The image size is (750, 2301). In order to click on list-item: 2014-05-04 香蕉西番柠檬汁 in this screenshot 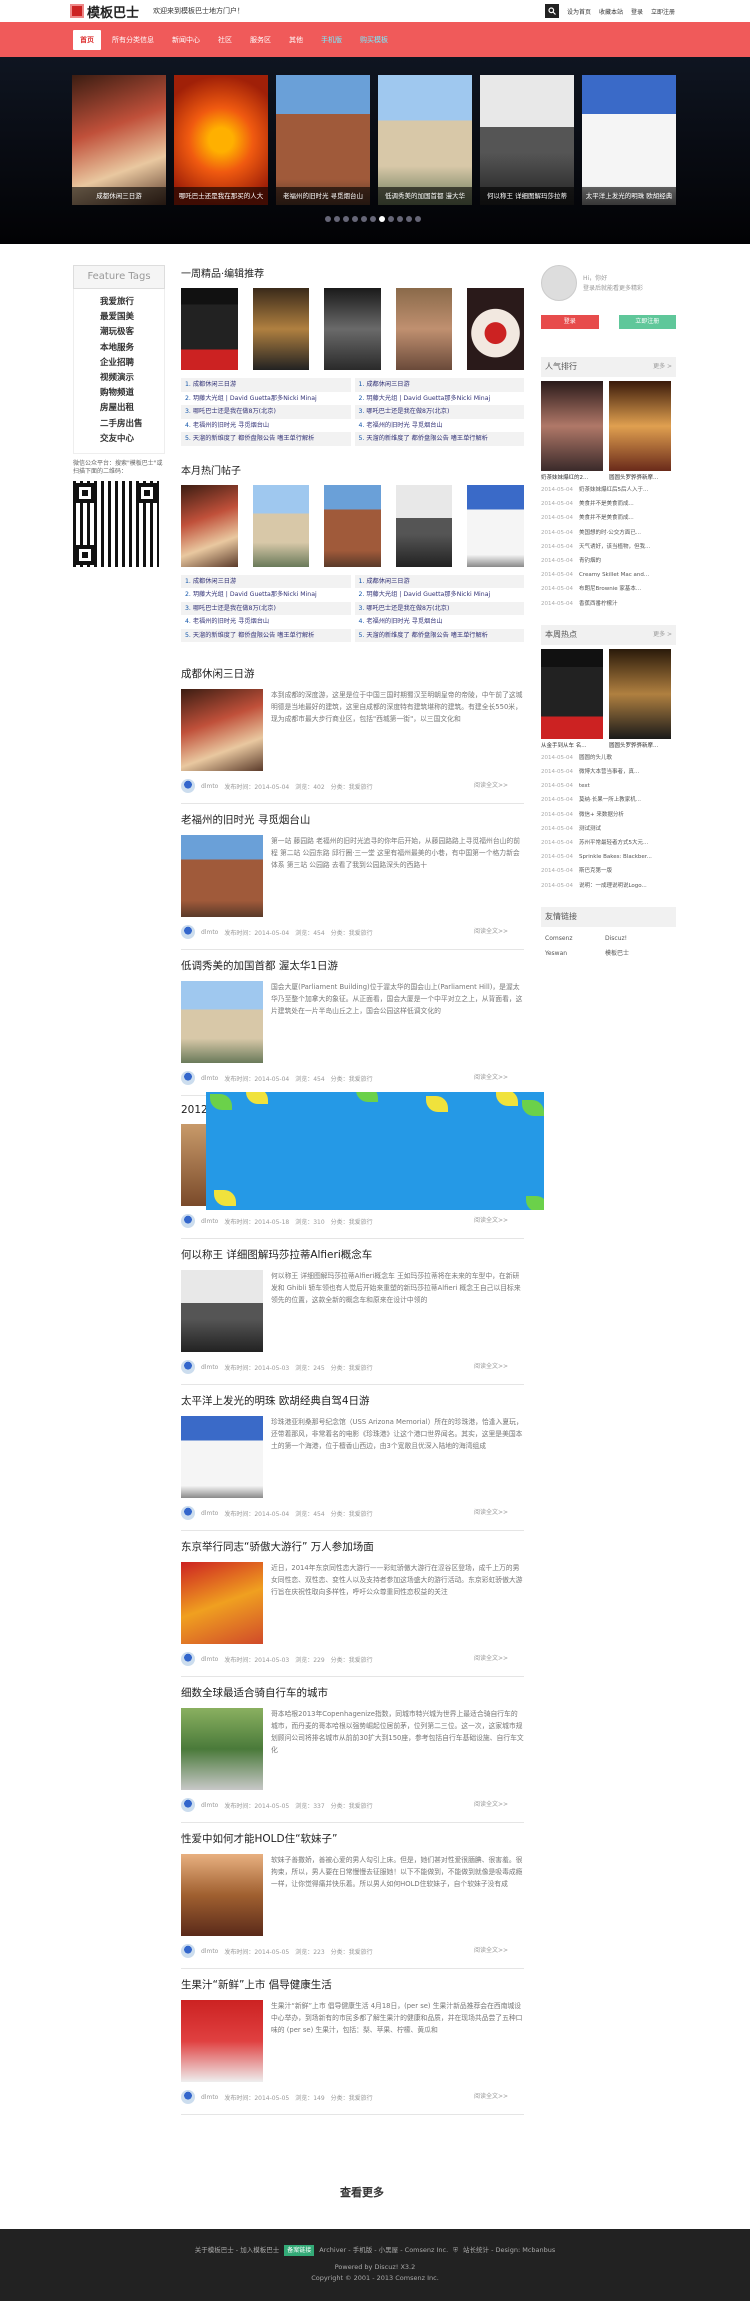, I will do `click(608, 604)`.